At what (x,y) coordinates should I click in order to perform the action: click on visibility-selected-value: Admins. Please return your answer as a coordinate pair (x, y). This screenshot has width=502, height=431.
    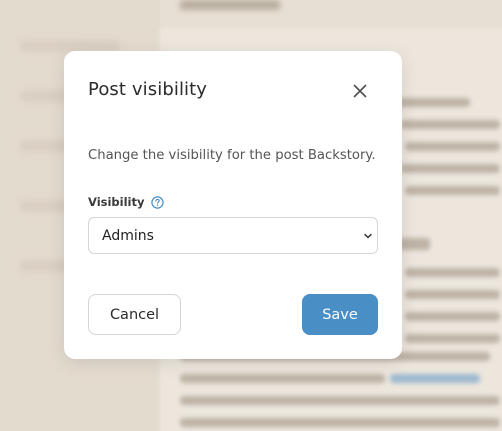
    Looking at the image, I should click on (128, 236).